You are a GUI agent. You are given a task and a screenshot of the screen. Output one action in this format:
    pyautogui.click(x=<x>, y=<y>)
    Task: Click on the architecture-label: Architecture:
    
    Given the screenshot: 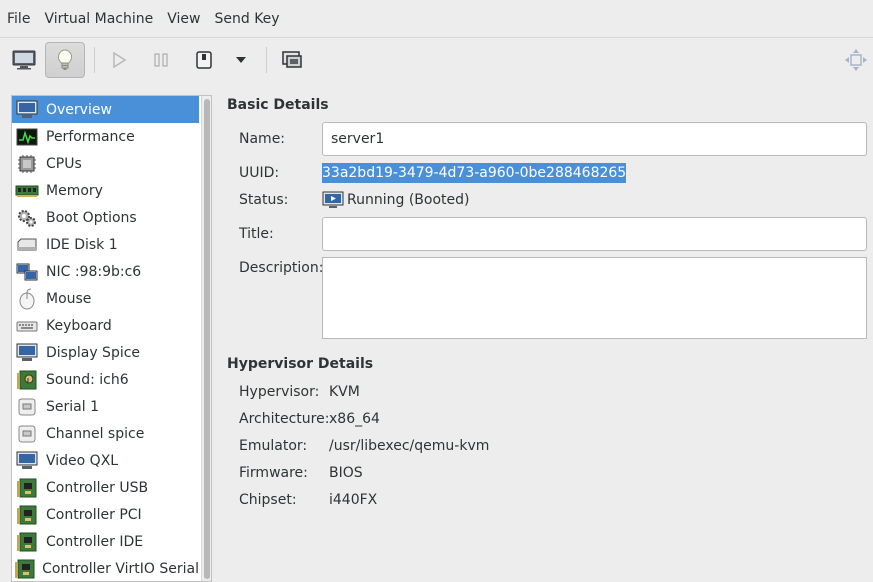 What is the action you would take?
    pyautogui.click(x=284, y=419)
    